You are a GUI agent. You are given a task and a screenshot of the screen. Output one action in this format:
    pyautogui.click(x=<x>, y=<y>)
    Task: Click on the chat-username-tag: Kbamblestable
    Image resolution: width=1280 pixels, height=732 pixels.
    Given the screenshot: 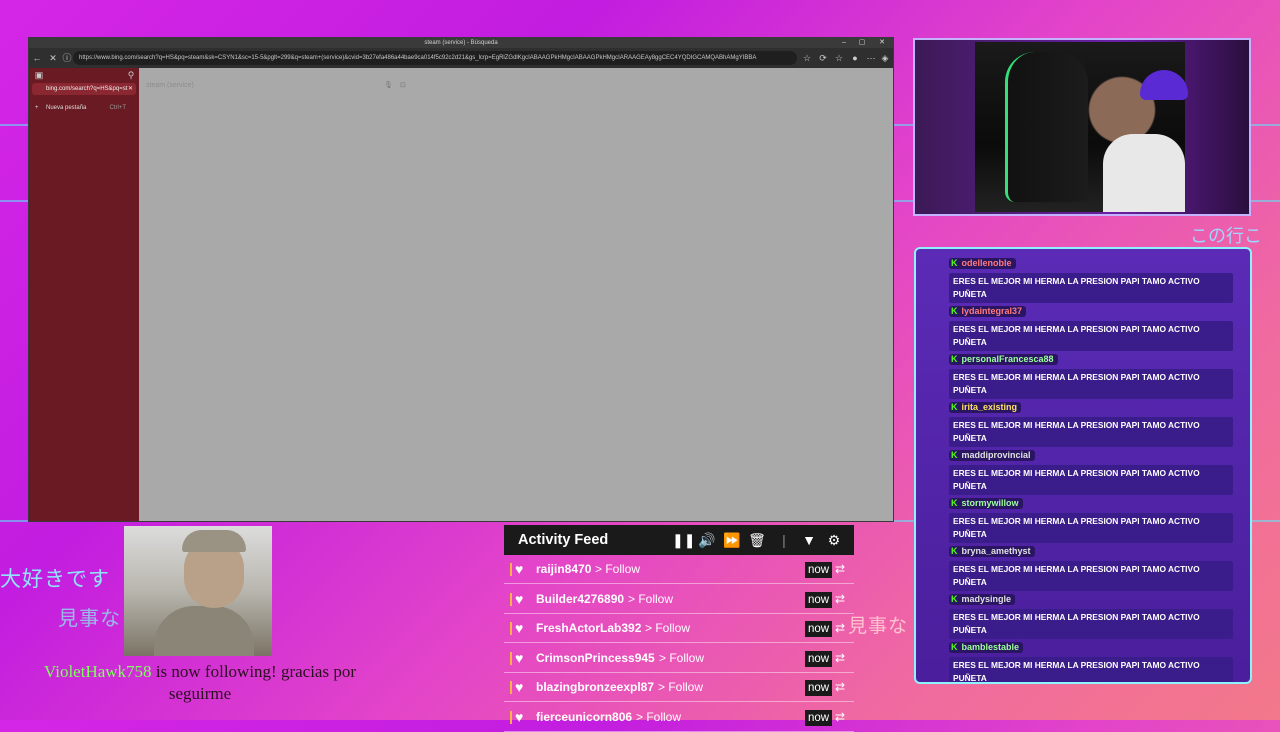 What is the action you would take?
    pyautogui.click(x=986, y=647)
    